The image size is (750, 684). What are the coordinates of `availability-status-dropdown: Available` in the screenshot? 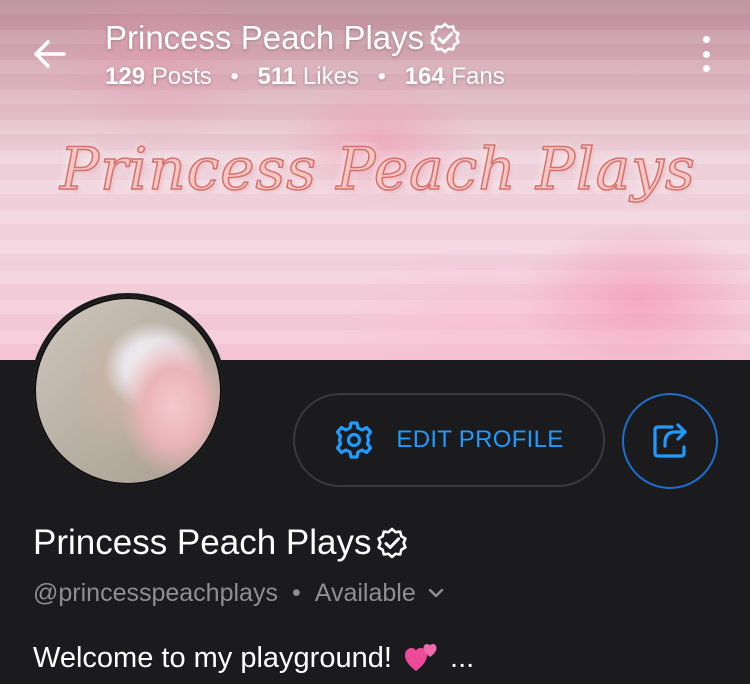 It's located at (380, 593).